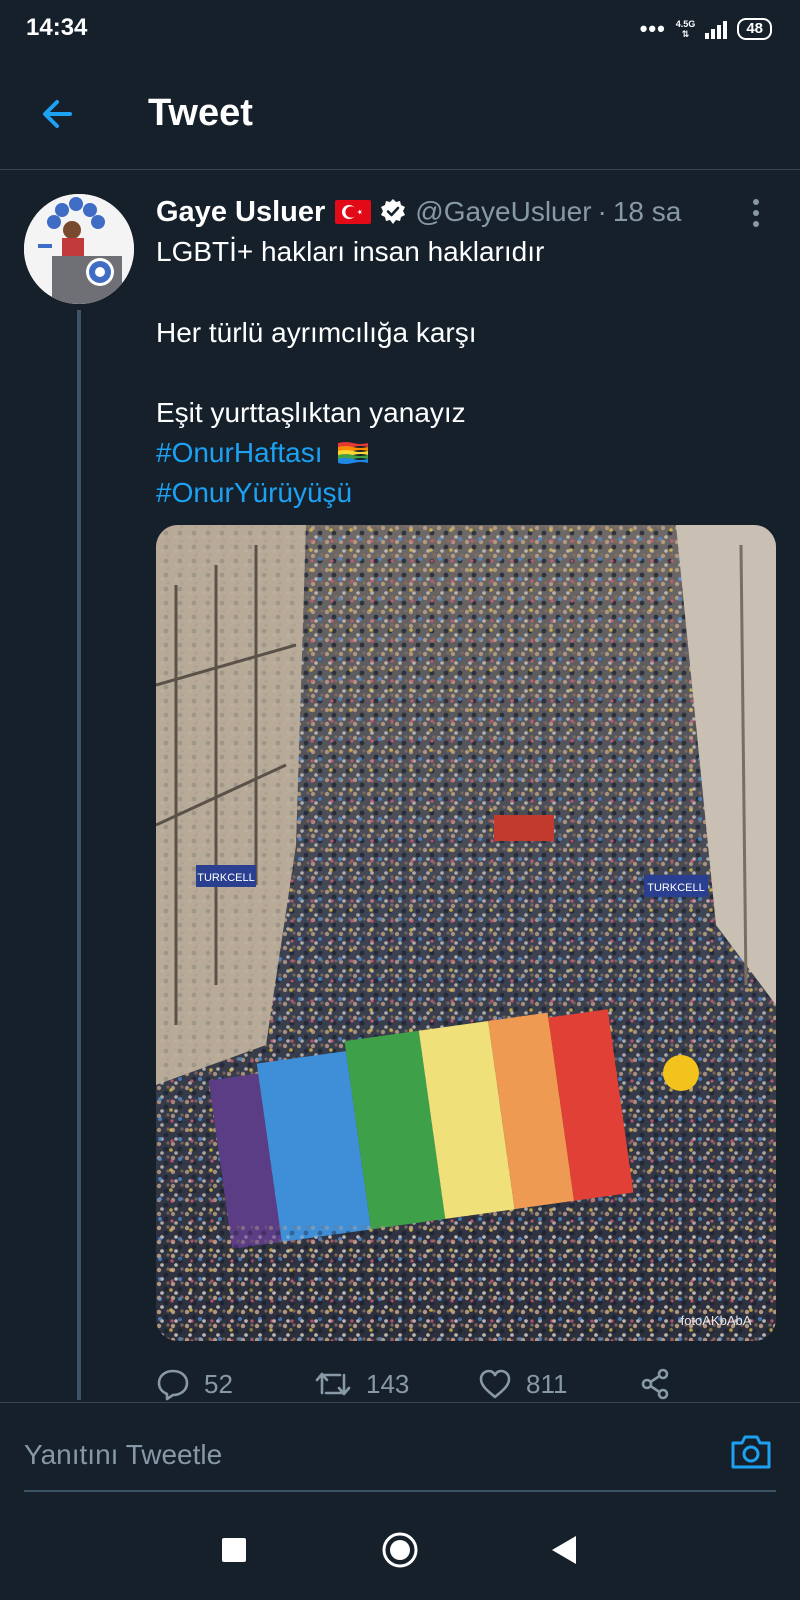 The height and width of the screenshot is (1600, 800). I want to click on network-label: 4.5G, so click(685, 24).